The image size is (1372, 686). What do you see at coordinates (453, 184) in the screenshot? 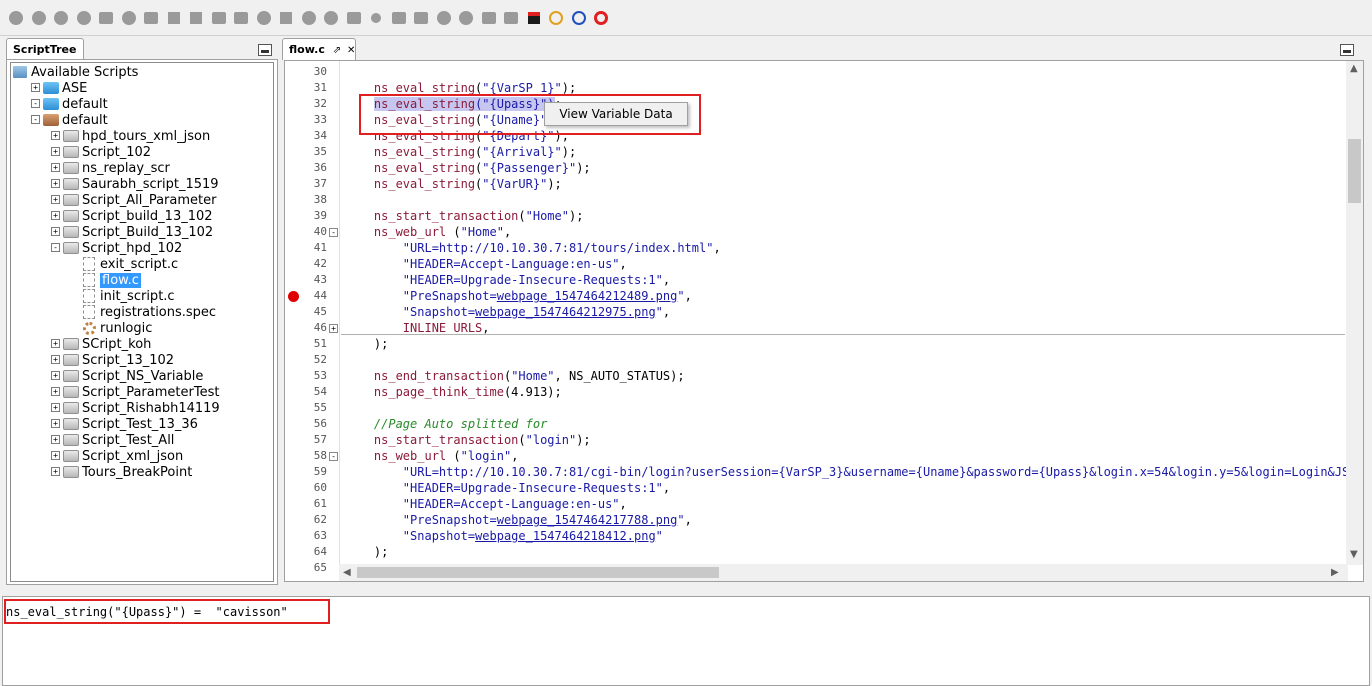
I see `code-line: ns_eval_string("{VarUR}");` at bounding box center [453, 184].